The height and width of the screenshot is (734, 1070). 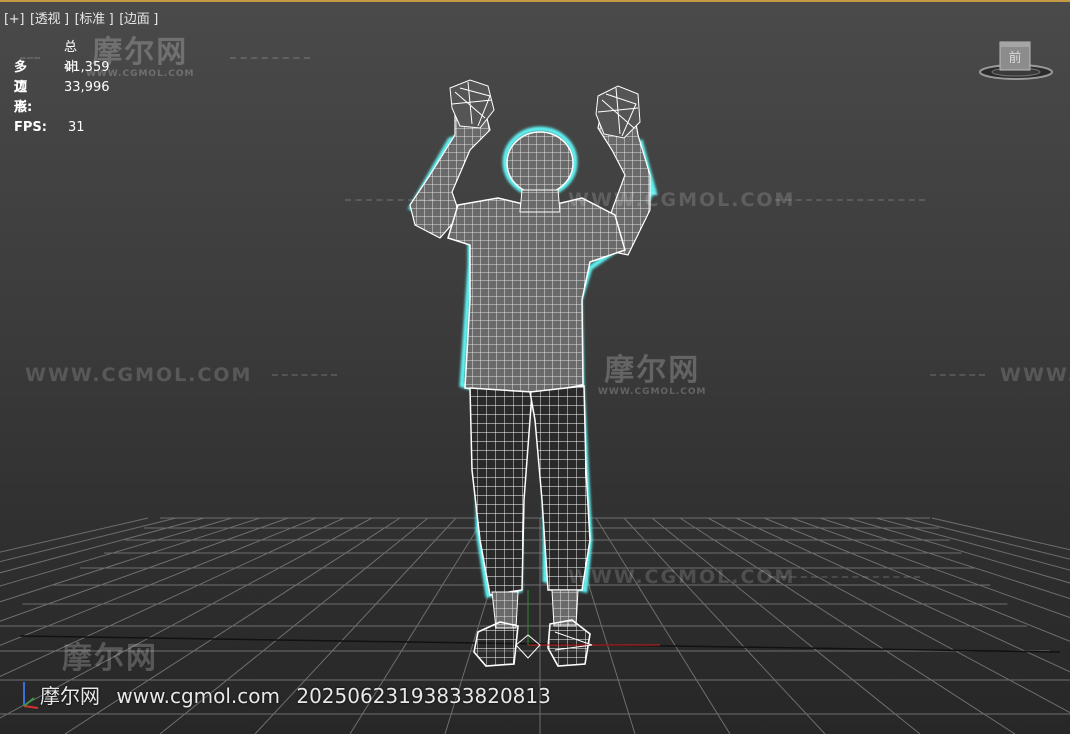 I want to click on viewport-label-menu: [+] [透视 ] [标准 ] [边面 ], so click(x=82, y=17).